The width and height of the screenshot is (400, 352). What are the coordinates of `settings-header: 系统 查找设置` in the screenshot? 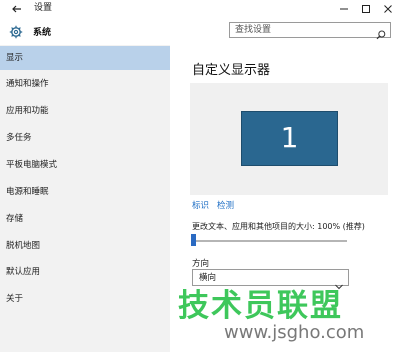 It's located at (200, 31).